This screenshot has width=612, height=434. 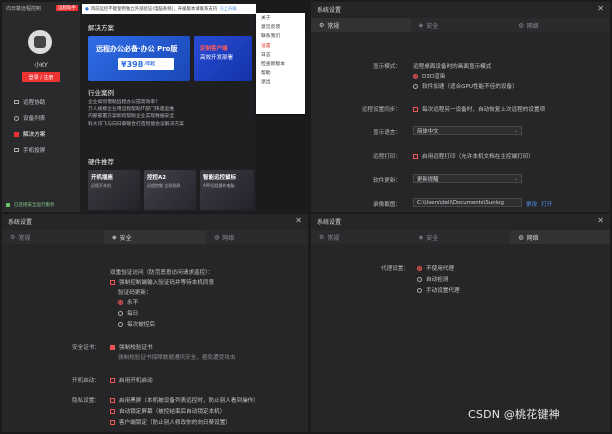 I want to click on avatar, so click(x=40, y=42).